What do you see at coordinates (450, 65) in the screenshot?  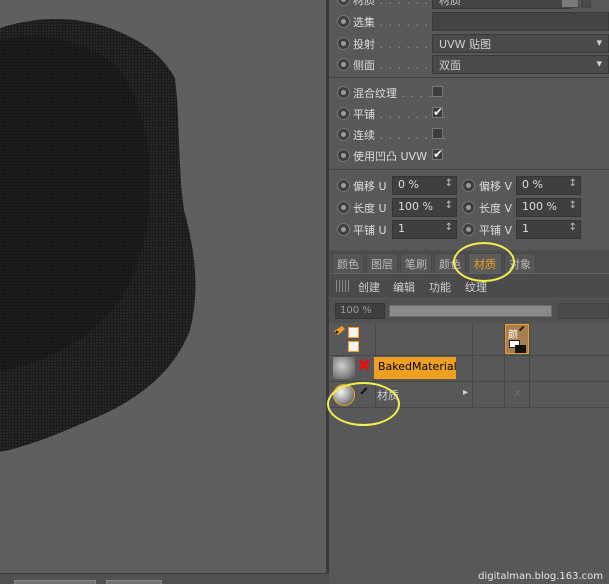 I see `side-value: 双面` at bounding box center [450, 65].